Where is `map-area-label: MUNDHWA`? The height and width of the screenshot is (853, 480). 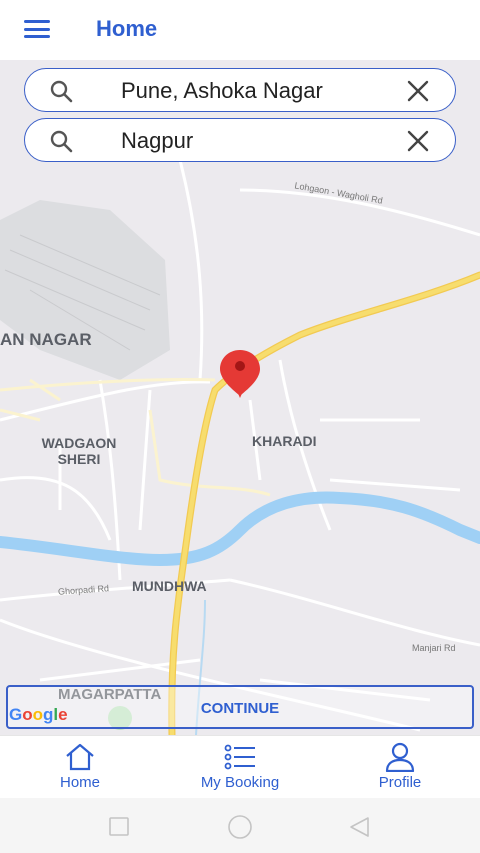
map-area-label: MUNDHWA is located at coordinates (169, 586).